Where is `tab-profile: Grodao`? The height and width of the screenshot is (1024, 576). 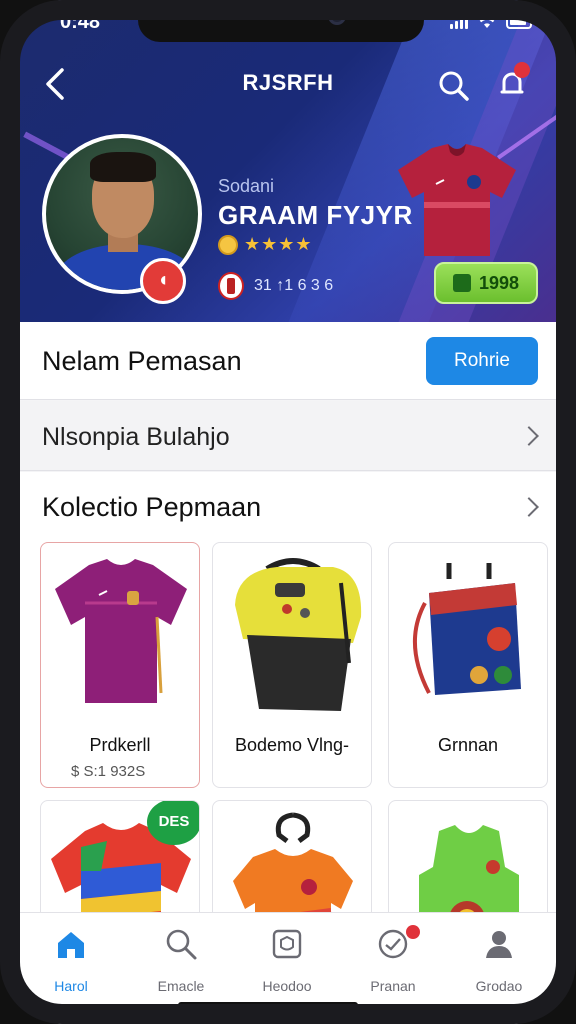 tab-profile: Grodao is located at coordinates (499, 960).